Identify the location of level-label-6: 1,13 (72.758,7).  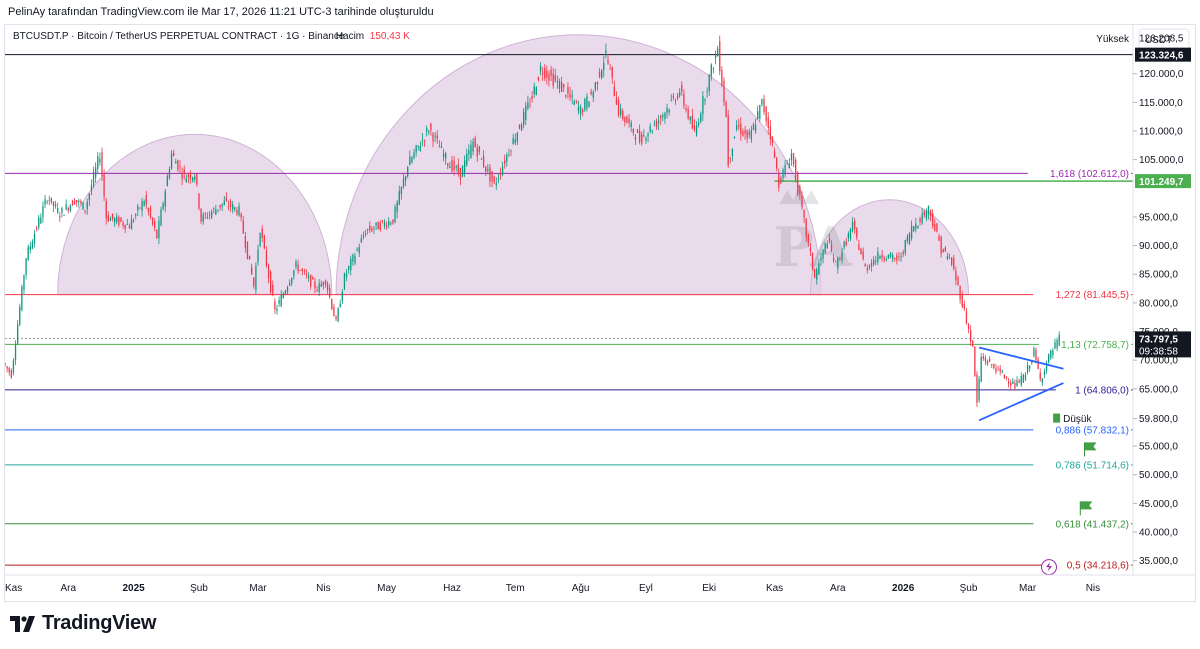
(1095, 345).